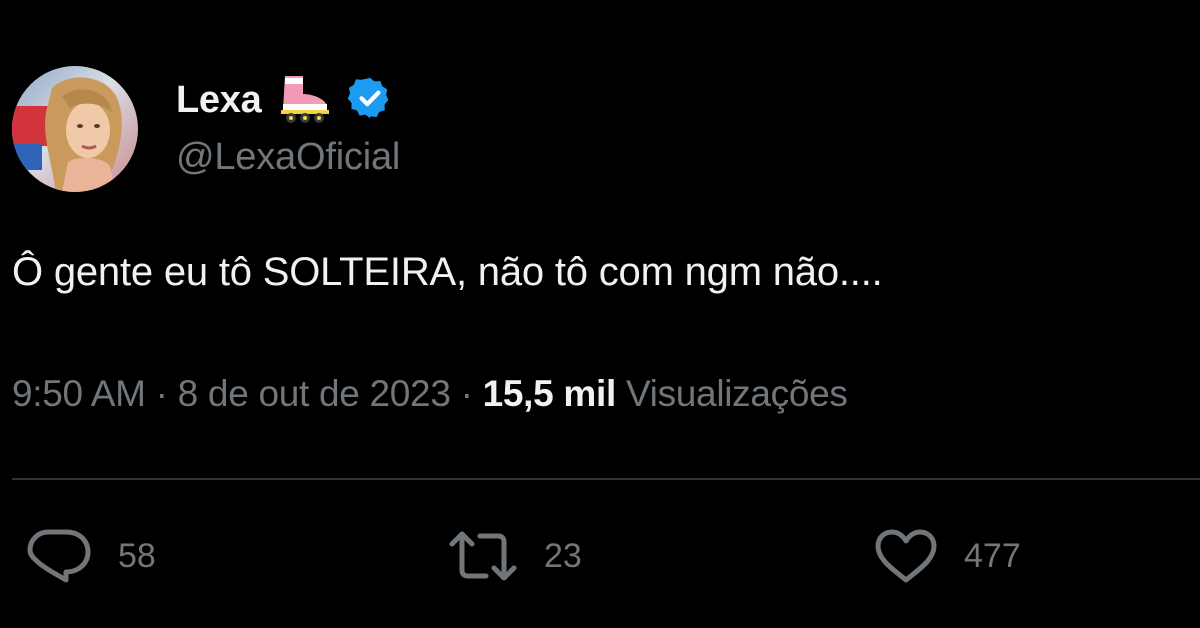 The image size is (1200, 628). What do you see at coordinates (947, 556) in the screenshot?
I see `like-button: 477` at bounding box center [947, 556].